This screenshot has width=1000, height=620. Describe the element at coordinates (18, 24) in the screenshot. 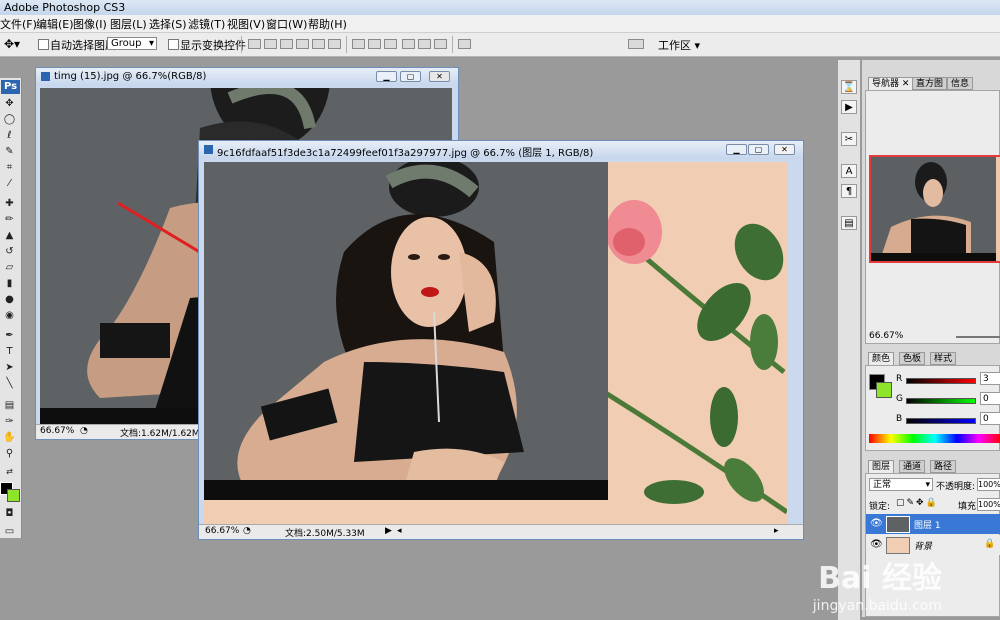

I see `menu-file: 文件(F)` at that location.